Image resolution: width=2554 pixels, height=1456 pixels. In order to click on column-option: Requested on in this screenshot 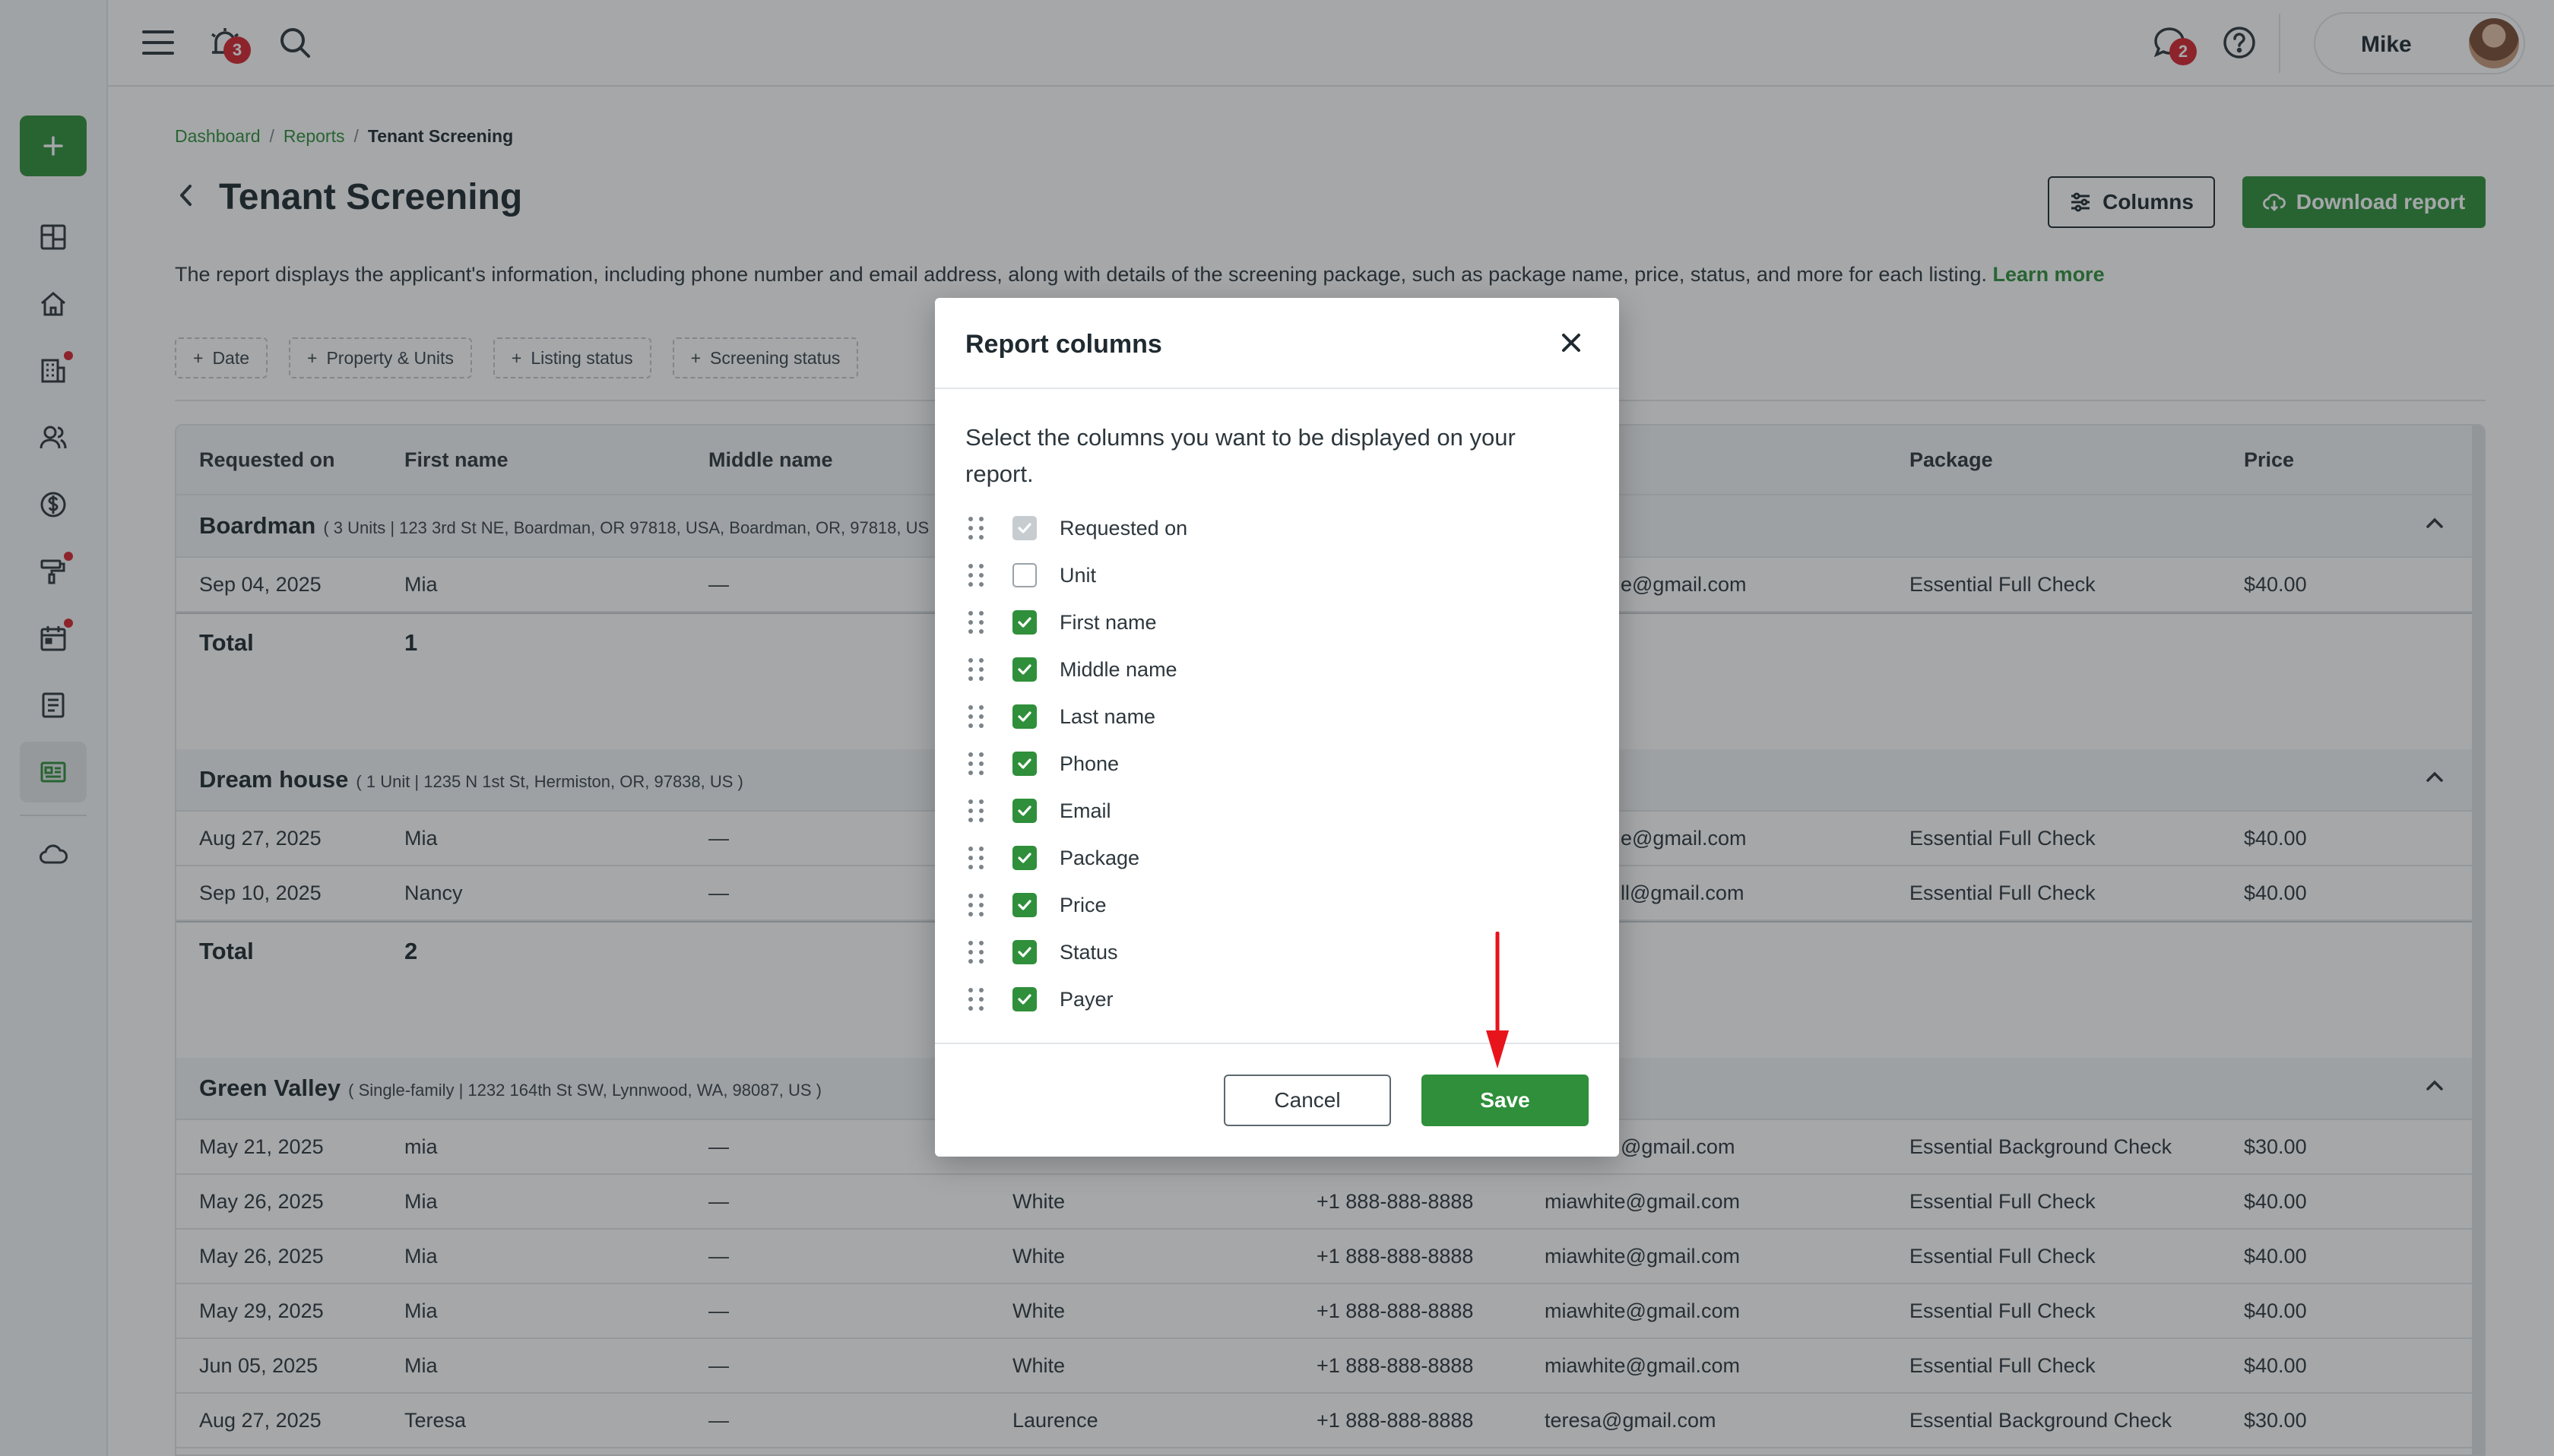, I will do `click(1277, 528)`.